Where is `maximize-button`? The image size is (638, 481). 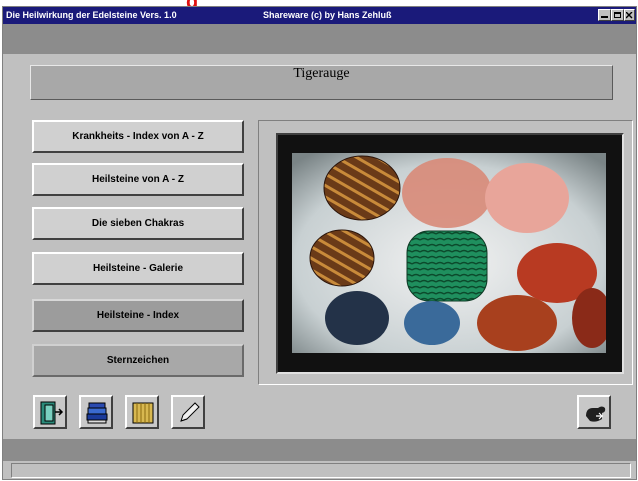 maximize-button is located at coordinates (617, 15).